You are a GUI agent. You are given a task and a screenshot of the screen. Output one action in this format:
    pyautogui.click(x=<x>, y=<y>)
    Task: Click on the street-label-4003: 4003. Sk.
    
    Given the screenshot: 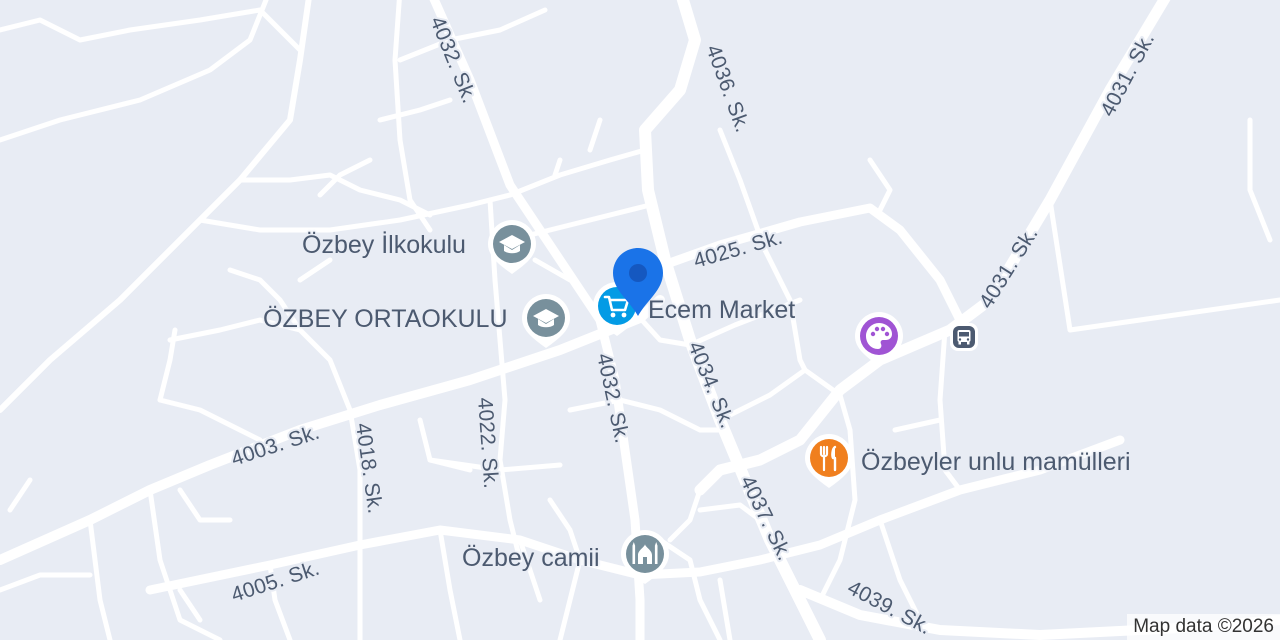 What is the action you would take?
    pyautogui.click(x=275, y=446)
    